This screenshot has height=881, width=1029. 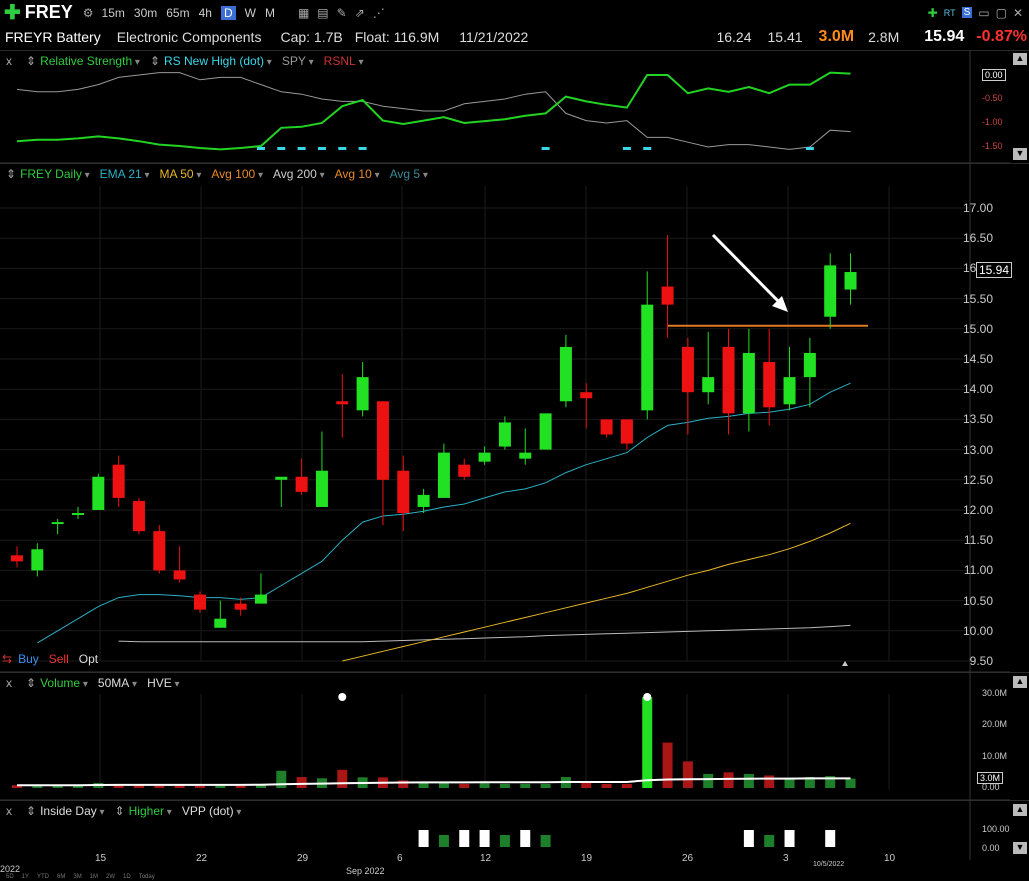 I want to click on buy-button: Buy, so click(x=28, y=659).